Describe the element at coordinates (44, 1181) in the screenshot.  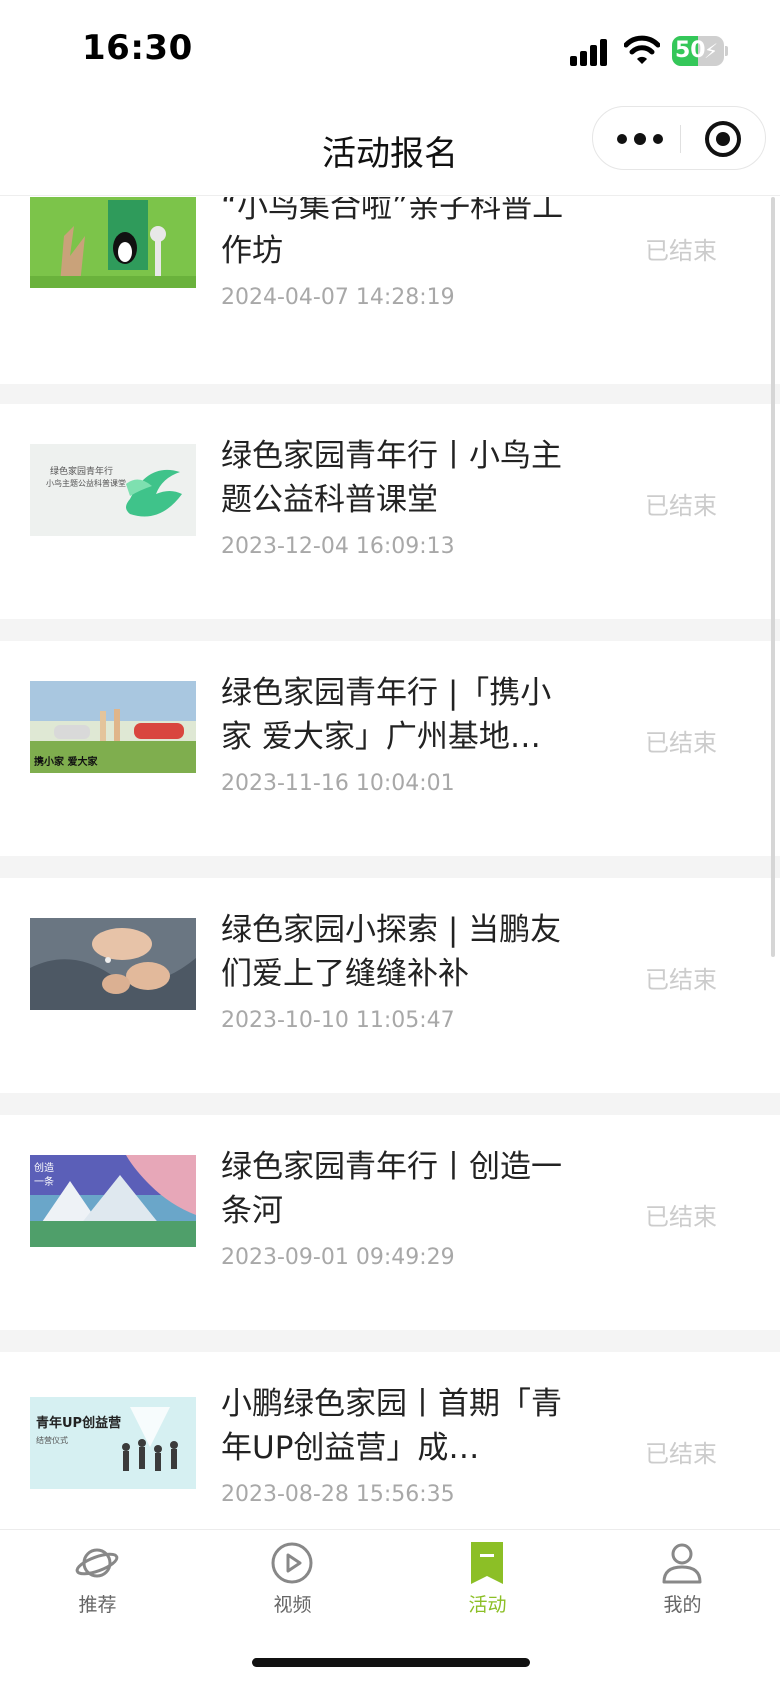
I see `svg-text: 一条` at that location.